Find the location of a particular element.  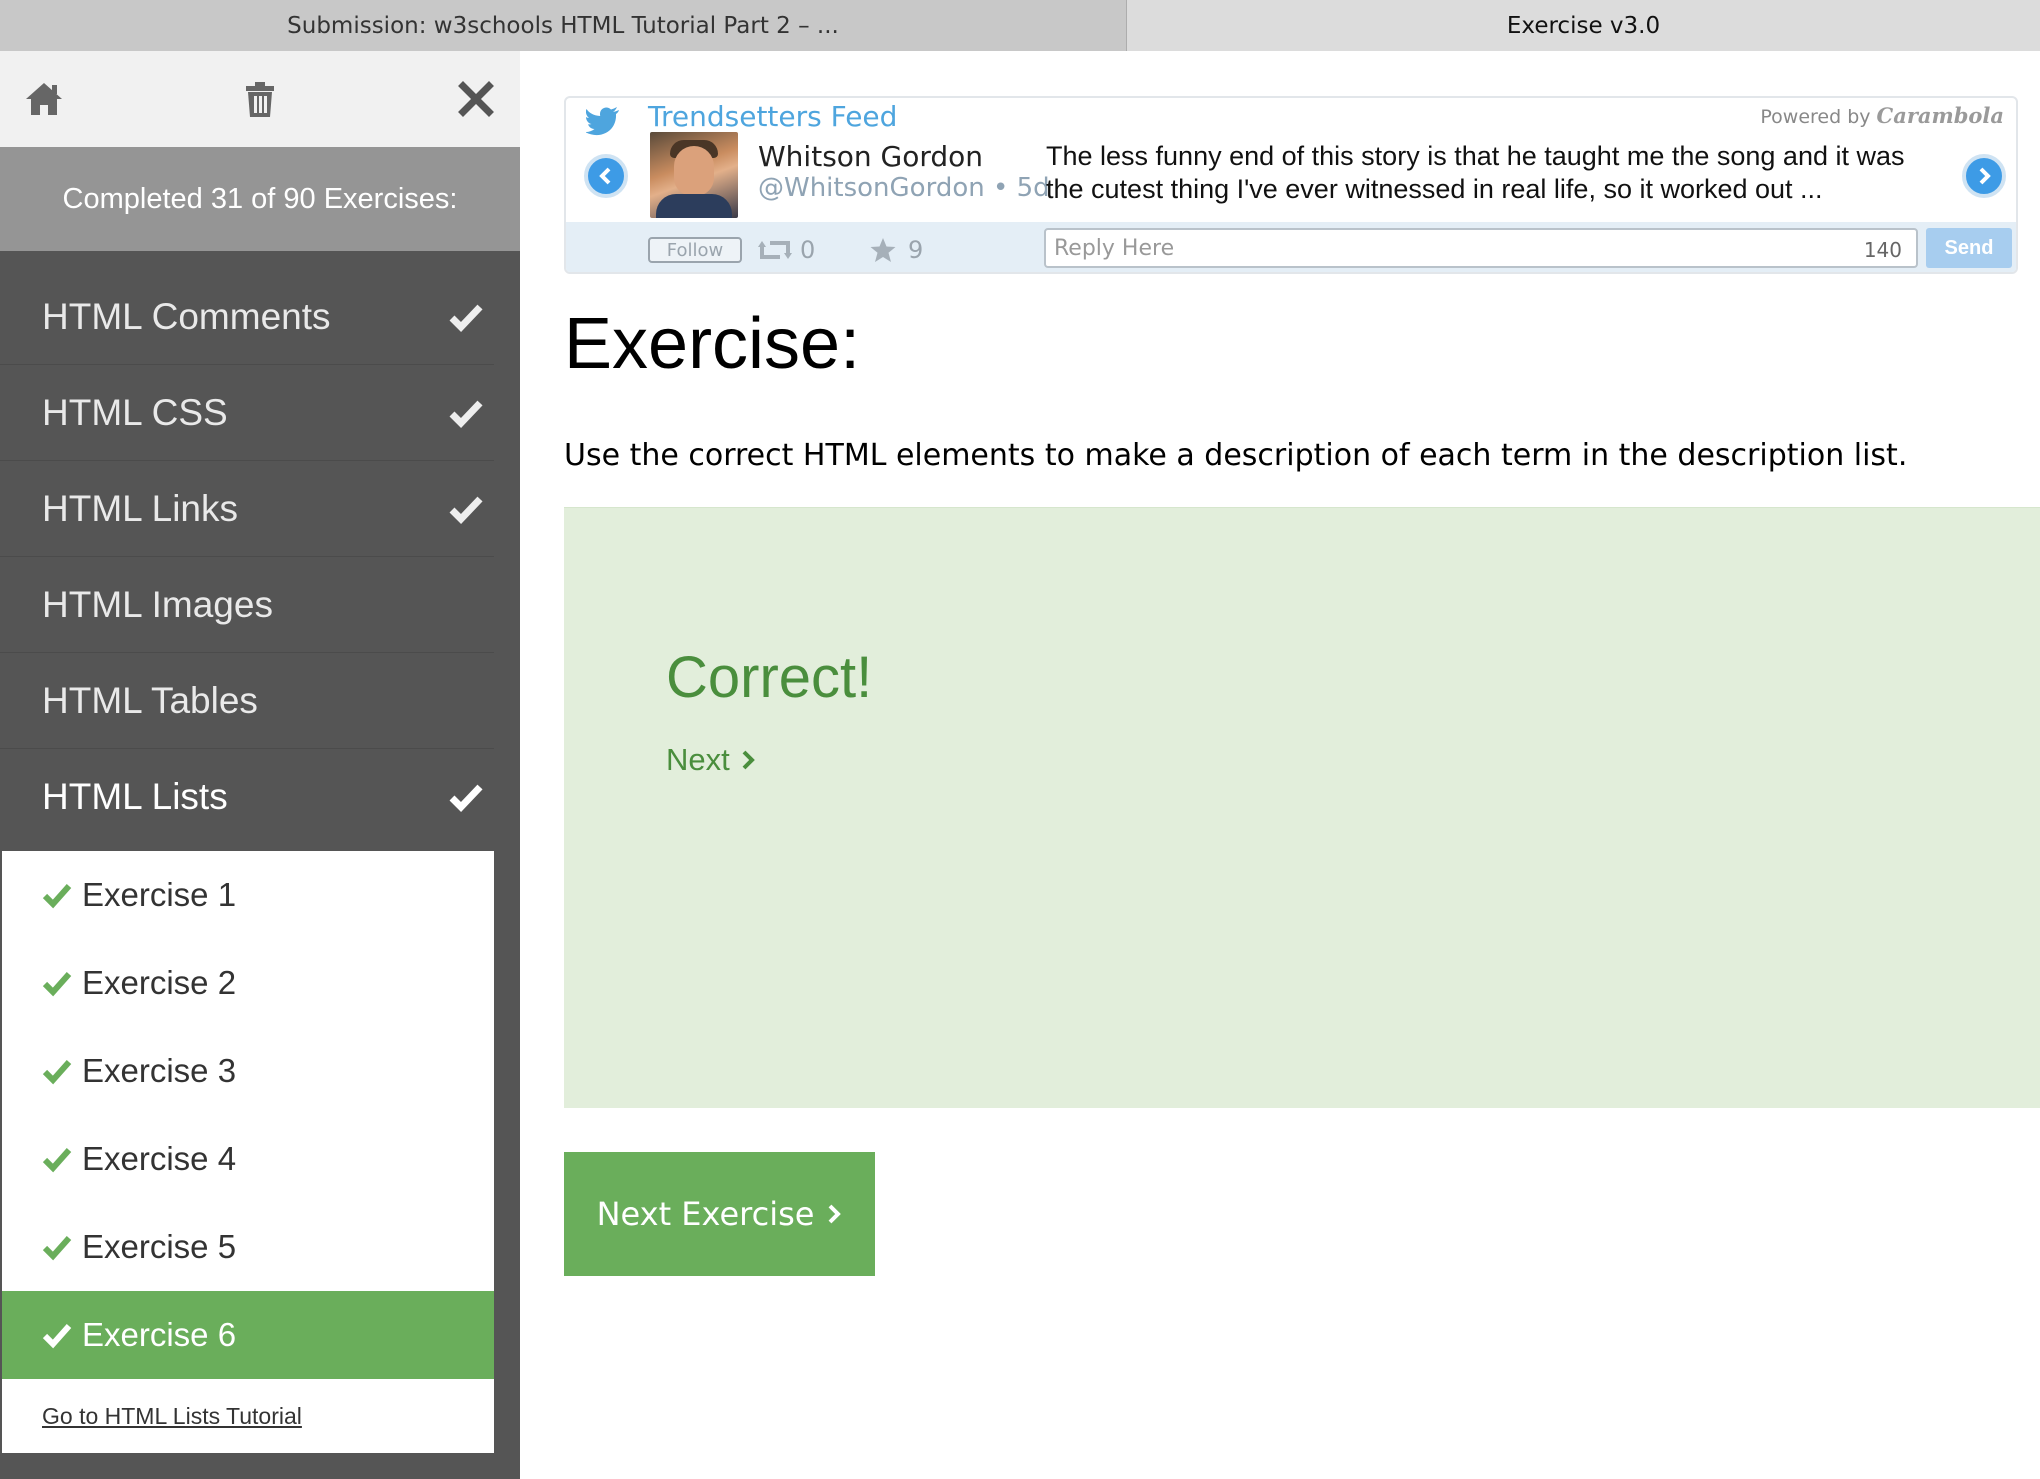

author-handle: @WhitsonGordon • 5d is located at coordinates (904, 188).